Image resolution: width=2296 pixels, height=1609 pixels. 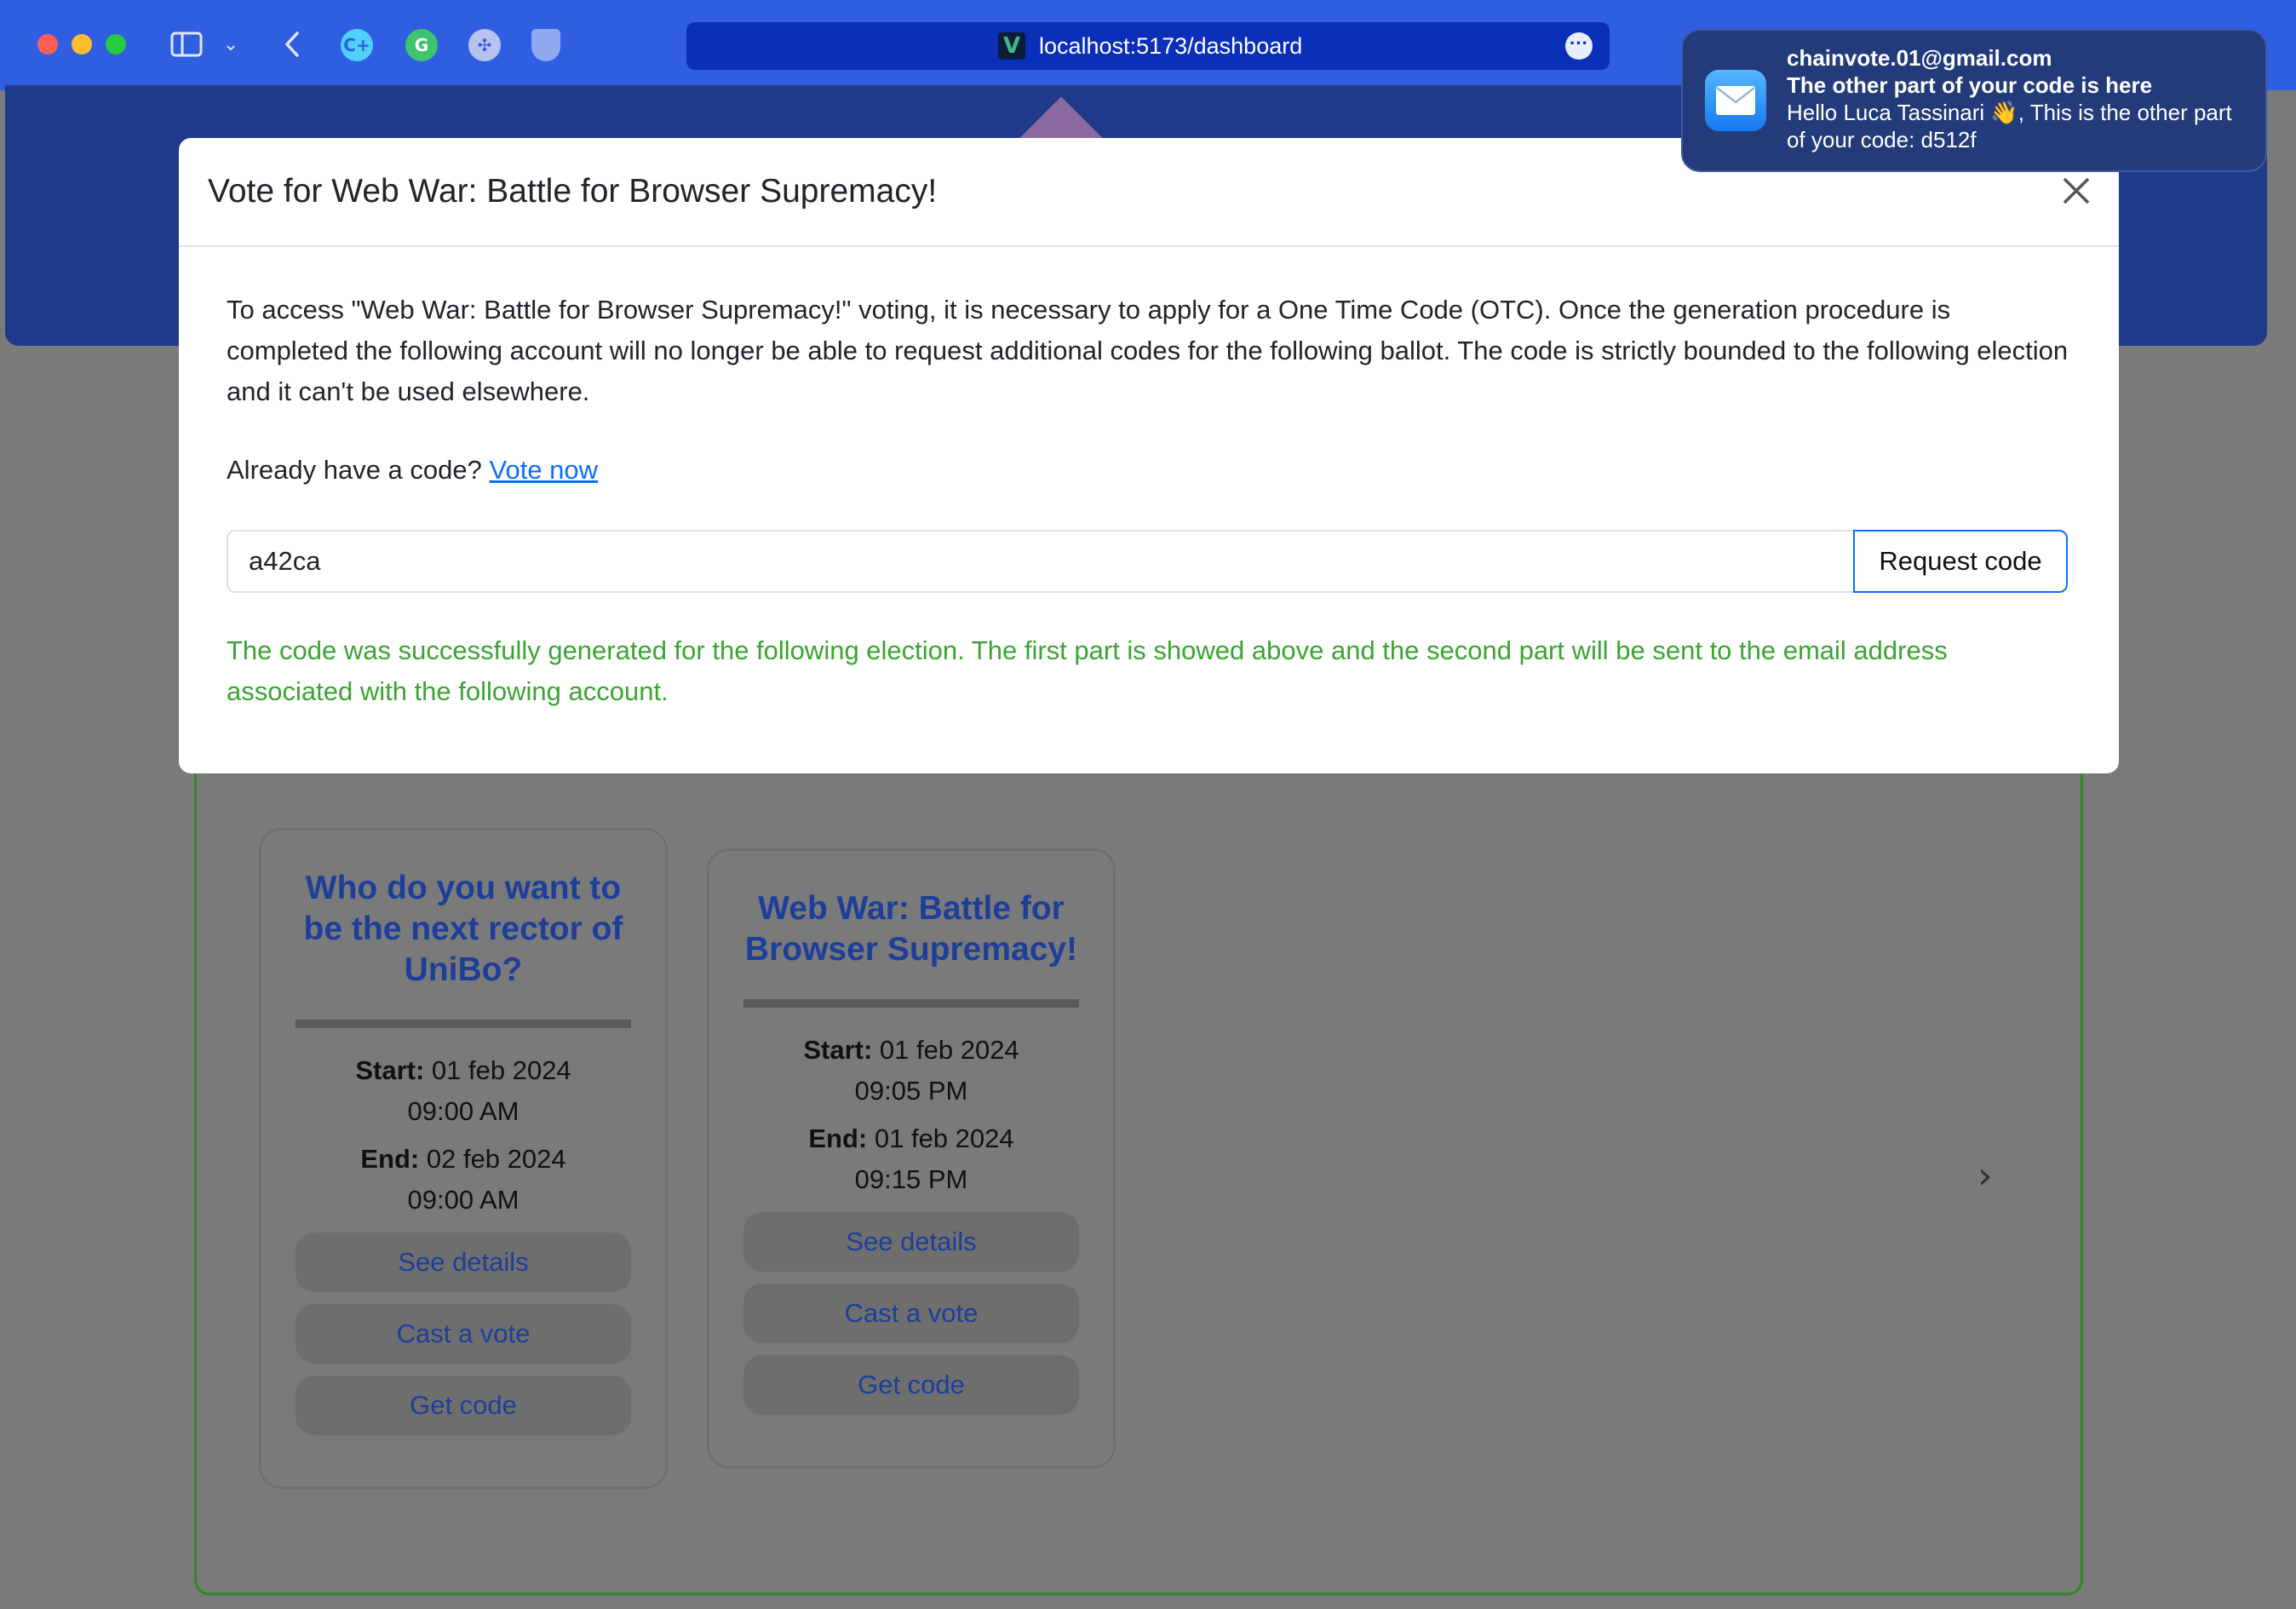 What do you see at coordinates (496, 1159) in the screenshot?
I see `end-date: 02 feb 2024` at bounding box center [496, 1159].